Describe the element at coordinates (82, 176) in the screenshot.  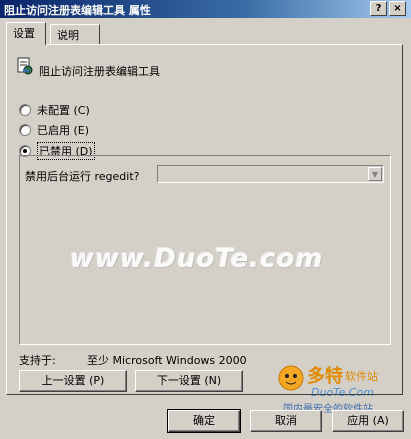
I see `option-label: 禁用后台运行 regedit?` at that location.